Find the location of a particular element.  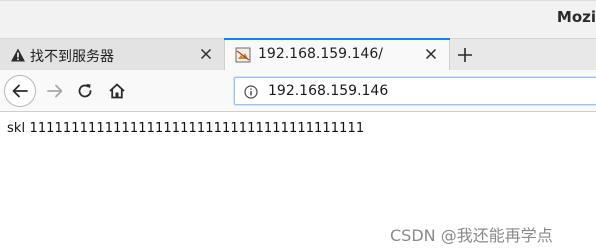

titlebar-edge is located at coordinates (298, 0).